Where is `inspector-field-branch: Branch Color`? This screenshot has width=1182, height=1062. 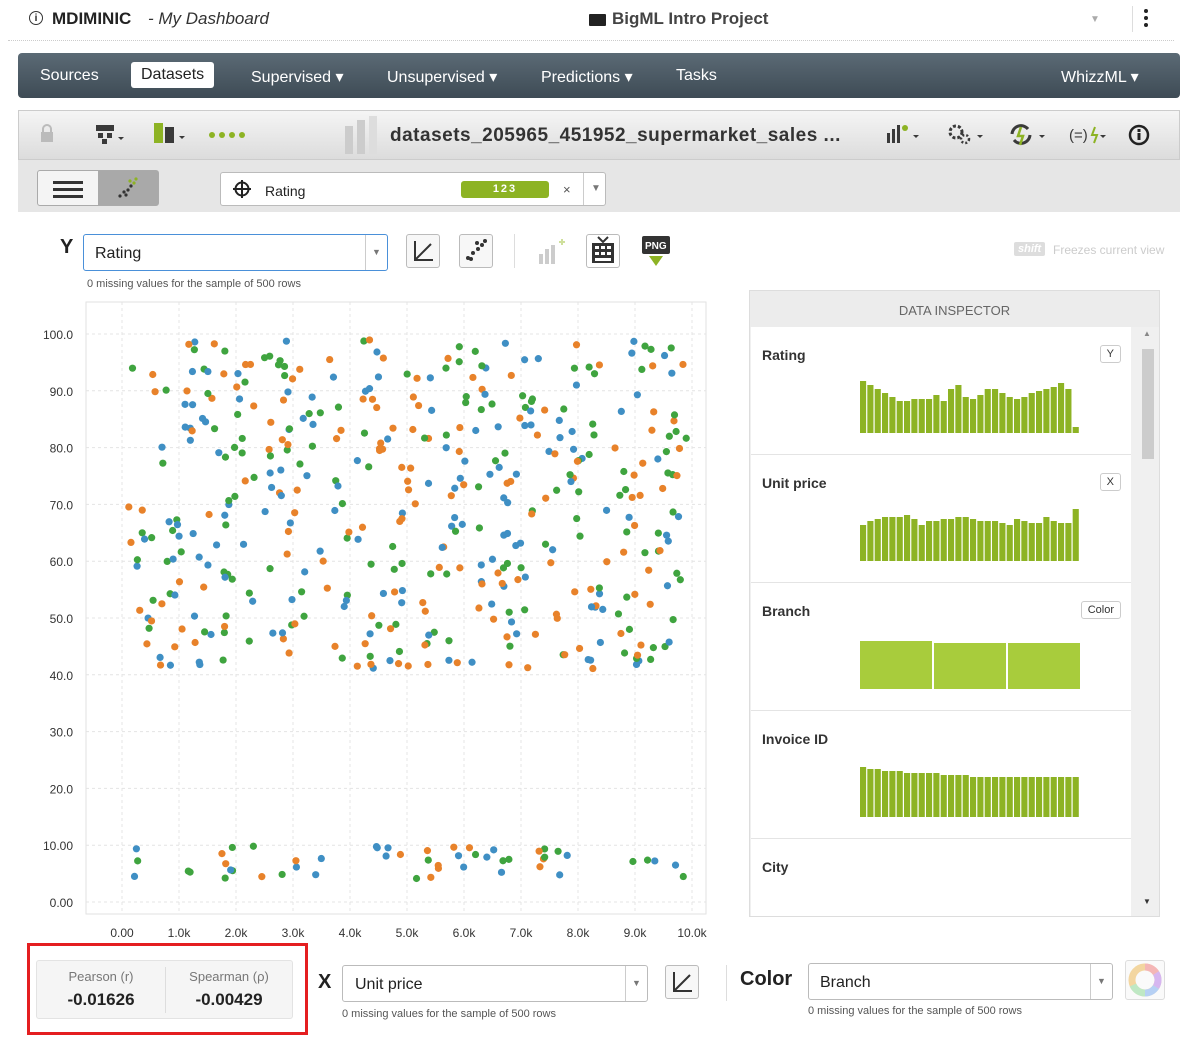 inspector-field-branch: Branch Color is located at coordinates (941, 647).